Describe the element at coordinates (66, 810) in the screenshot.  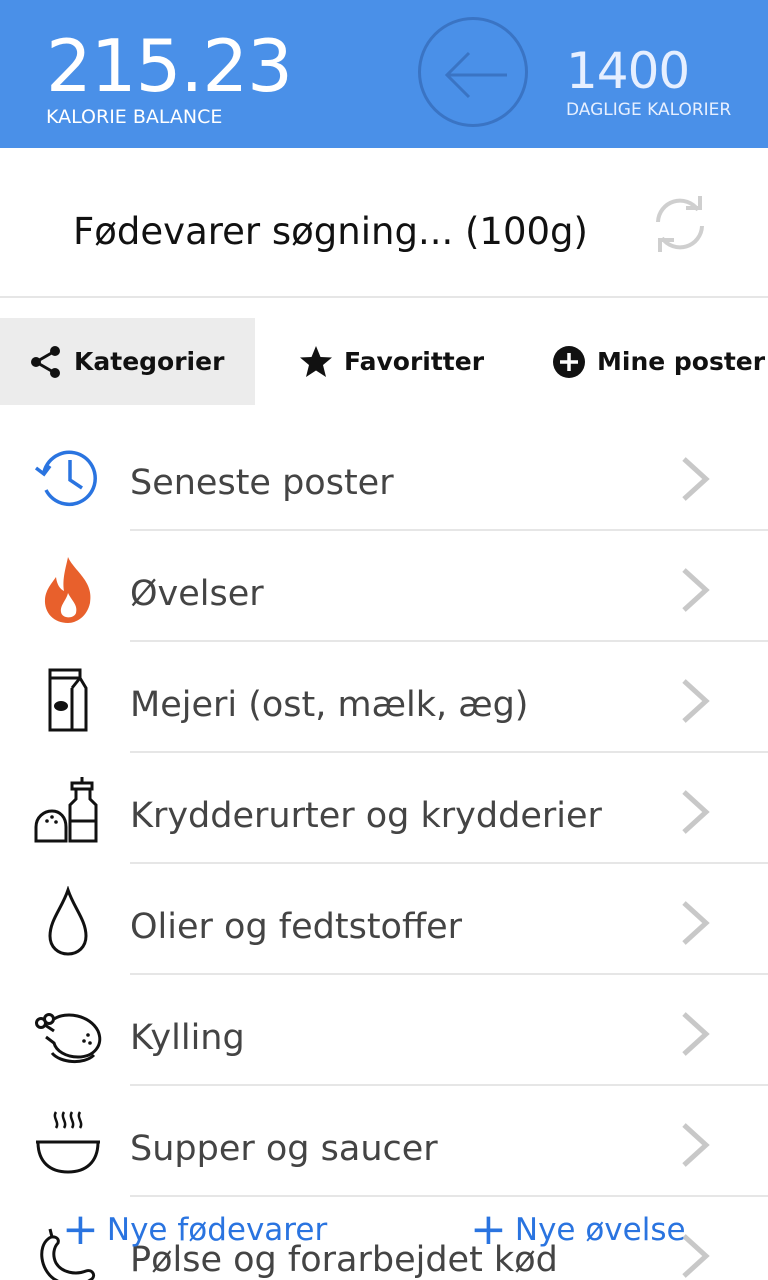
I see `salt-pepper-icon` at that location.